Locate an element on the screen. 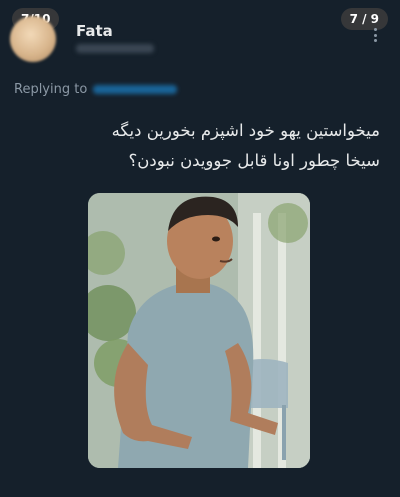 Image resolution: width=400 pixels, height=497 pixels. author-name: Fata is located at coordinates (94, 31).